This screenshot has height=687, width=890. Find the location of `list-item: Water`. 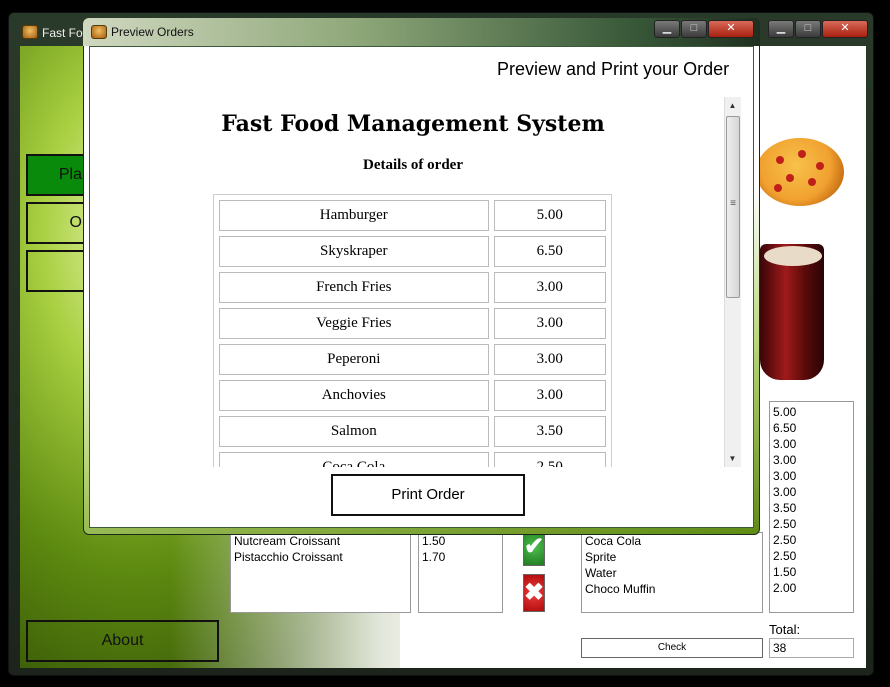

list-item: Water is located at coordinates (673, 573).